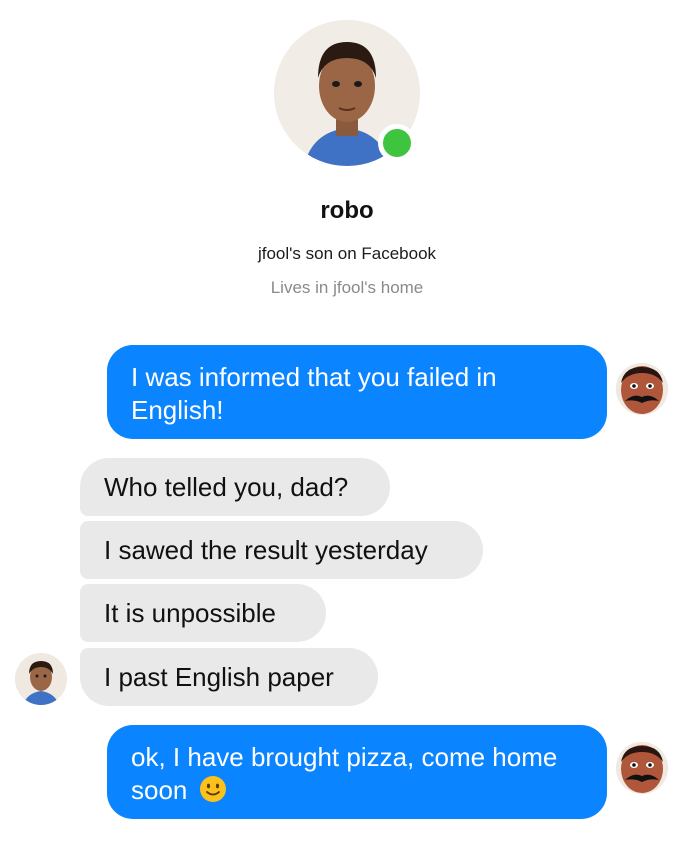 The width and height of the screenshot is (680, 850). Describe the element at coordinates (347, 253) in the screenshot. I see `profile-subtitle: jfool's son on Facebook` at that location.